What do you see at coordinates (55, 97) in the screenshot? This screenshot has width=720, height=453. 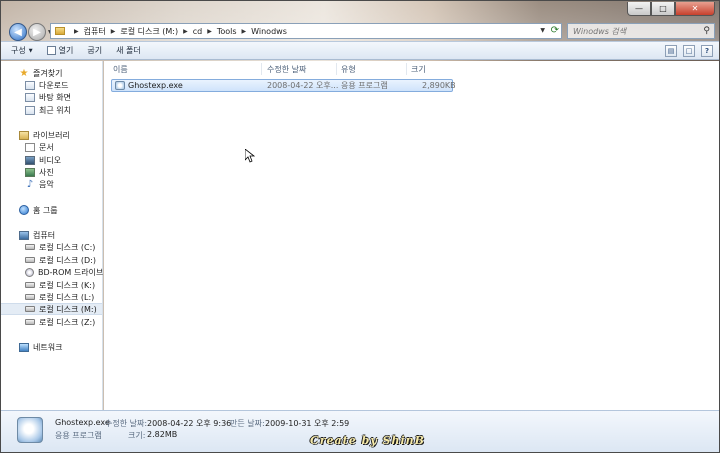 I see `nav-desktop-label: 바탕 화면` at bounding box center [55, 97].